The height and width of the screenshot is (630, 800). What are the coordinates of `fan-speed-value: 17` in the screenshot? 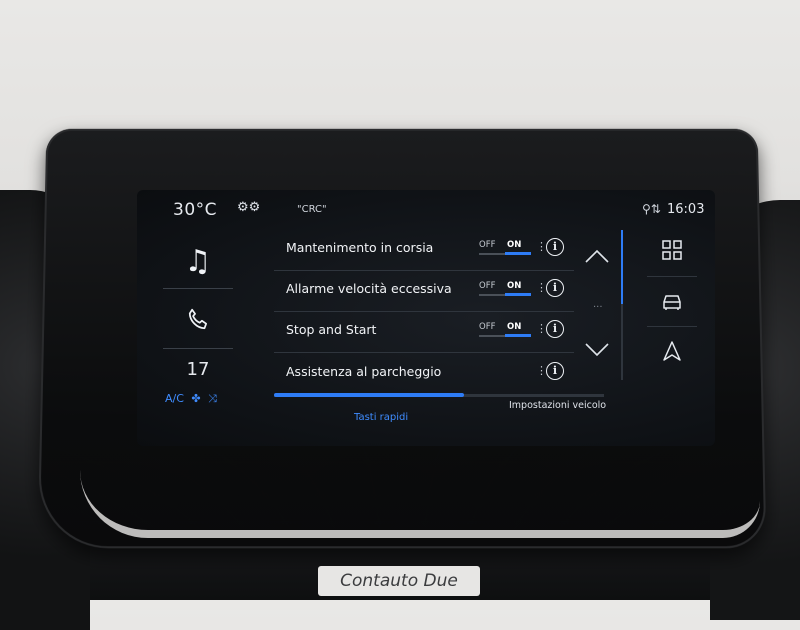 It's located at (198, 369).